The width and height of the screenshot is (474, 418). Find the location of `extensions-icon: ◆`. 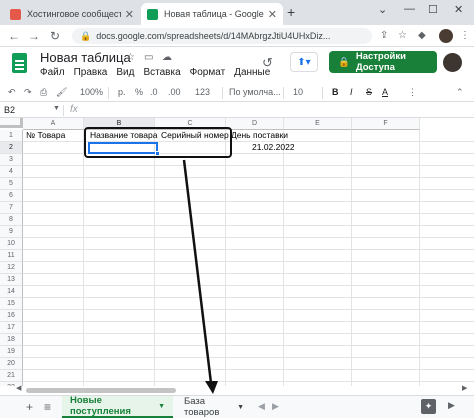

extensions-icon: ◆ is located at coordinates (422, 35).